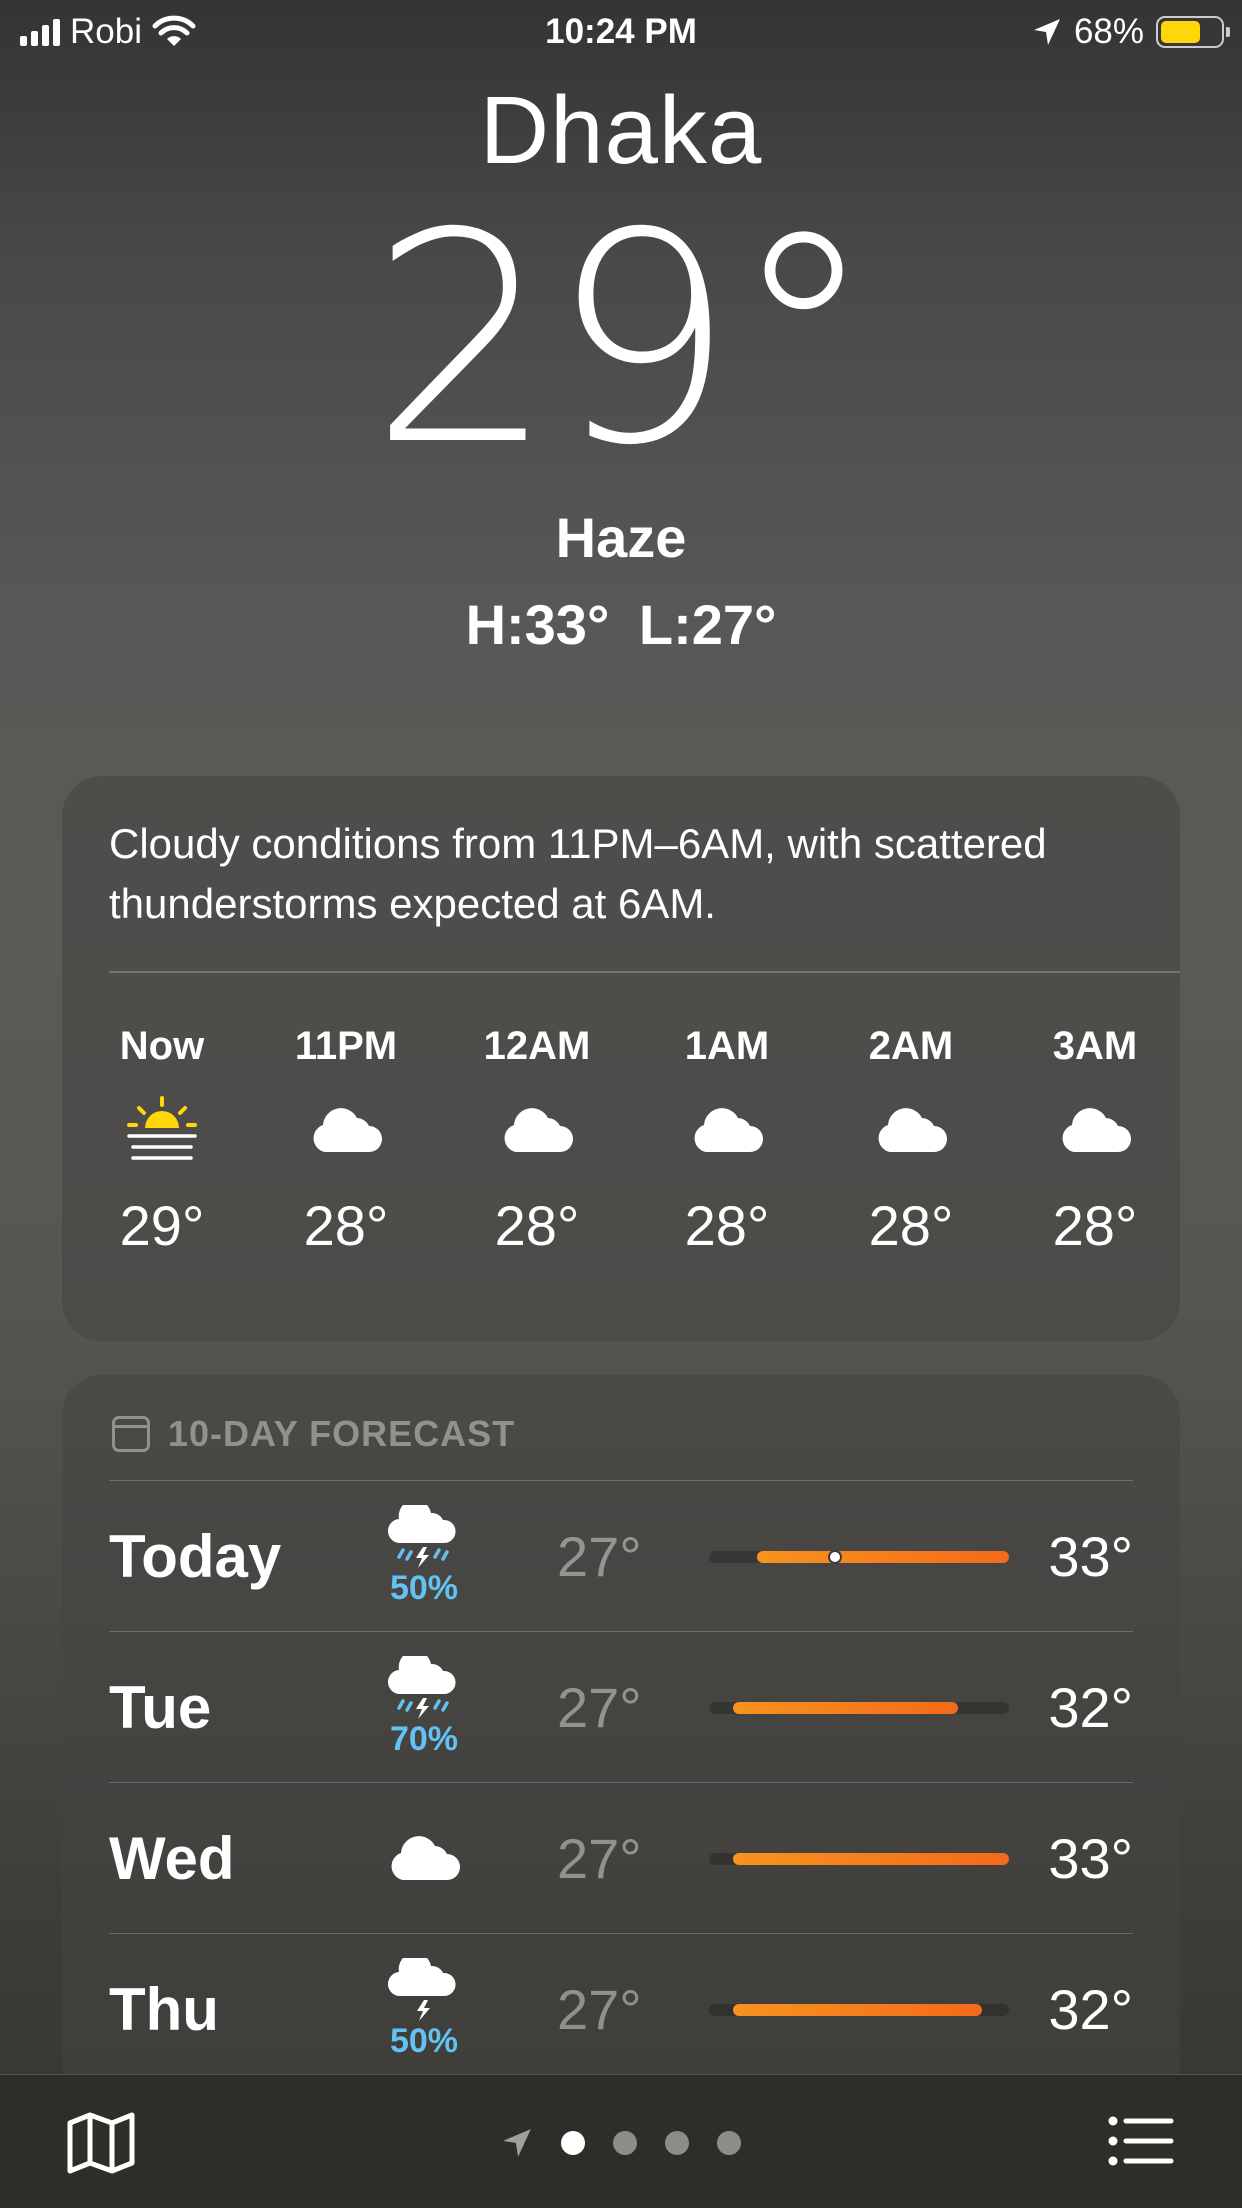 This screenshot has height=2208, width=1242. I want to click on hour-item: Now 29°, so click(162, 1141).